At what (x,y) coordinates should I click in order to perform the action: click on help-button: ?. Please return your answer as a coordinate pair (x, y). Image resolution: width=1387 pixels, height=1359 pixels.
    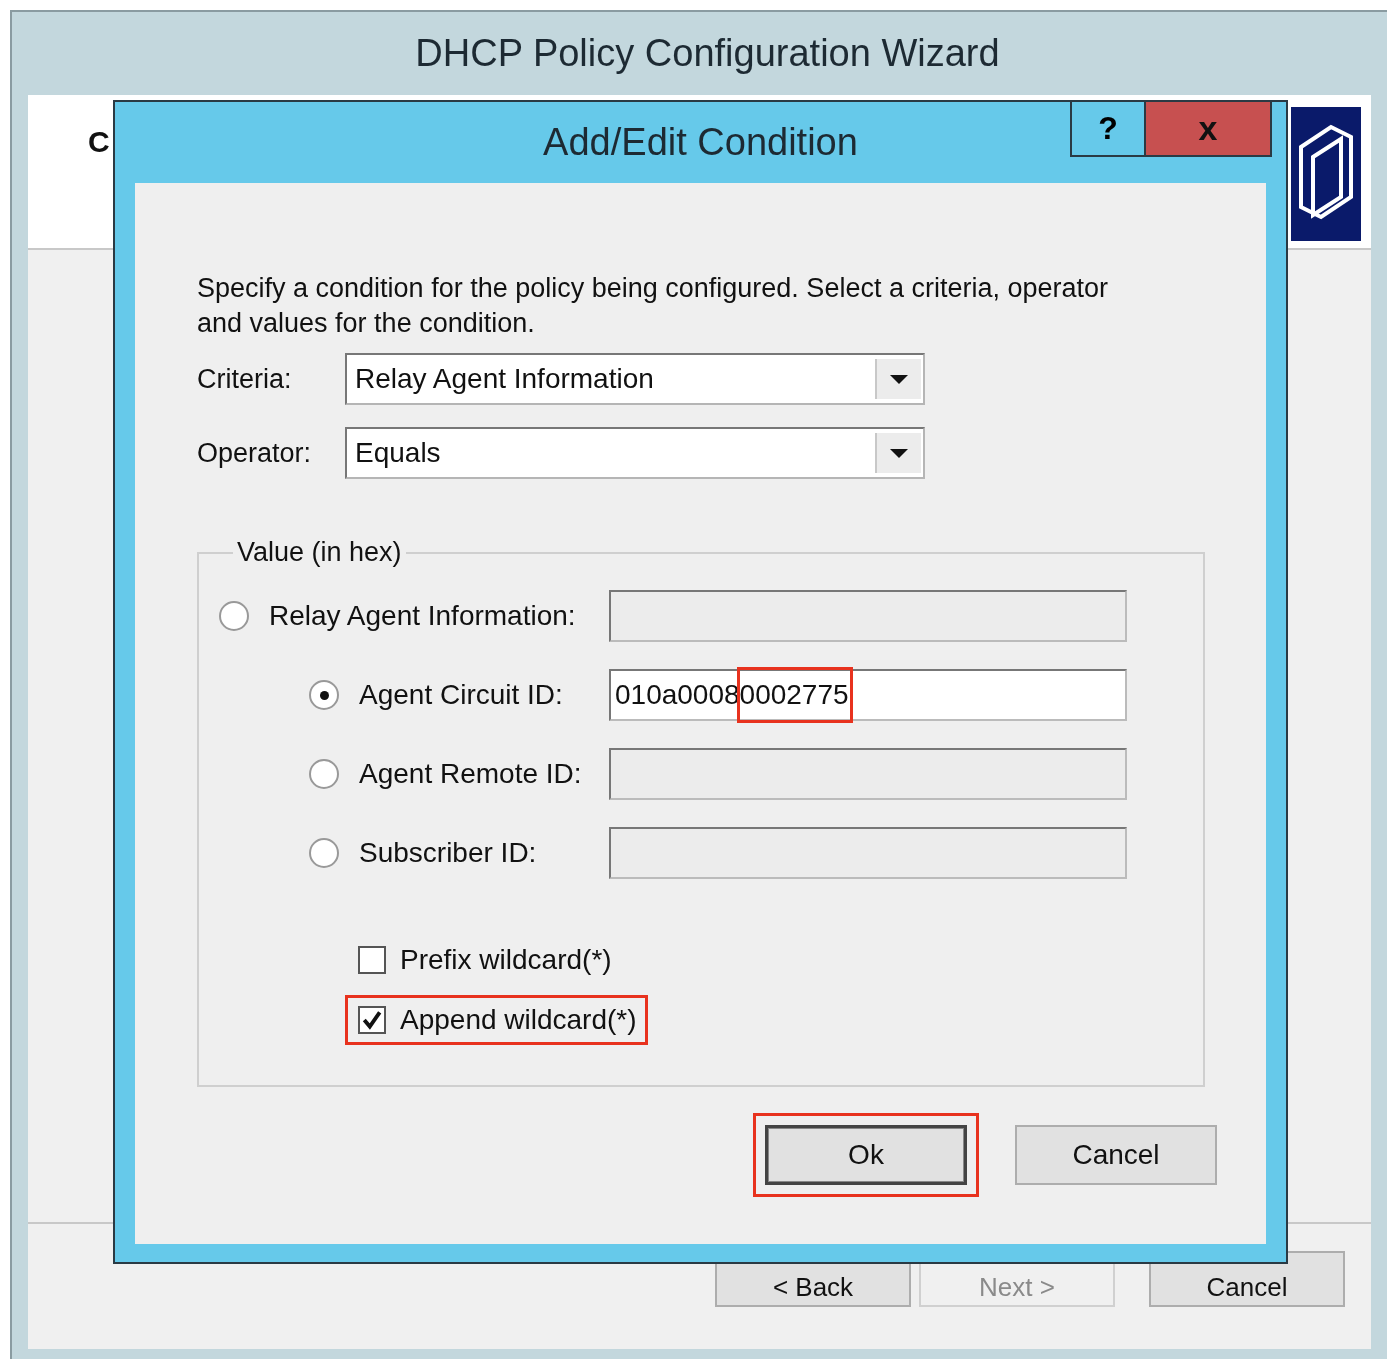
    Looking at the image, I should click on (1108, 128).